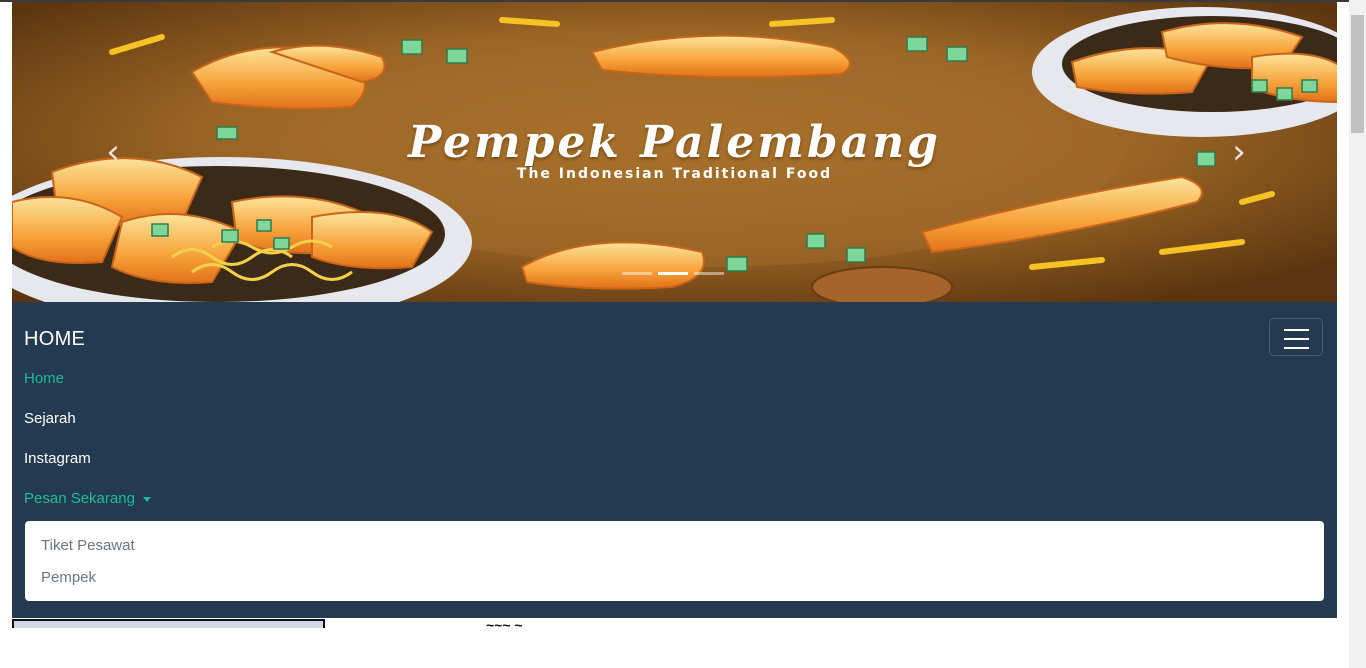 This screenshot has width=1366, height=668. Describe the element at coordinates (1239, 152) in the screenshot. I see `carousel-next-icon: ›` at that location.